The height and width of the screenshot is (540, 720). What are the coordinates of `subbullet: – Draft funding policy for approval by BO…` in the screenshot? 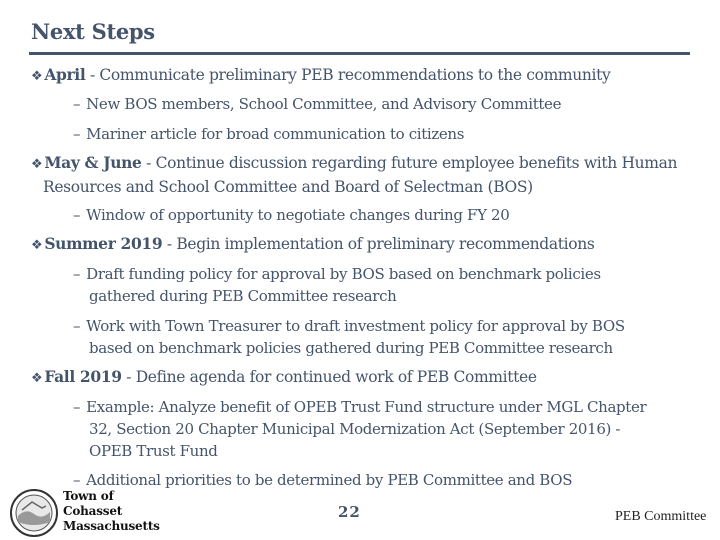 It's located at (337, 285).